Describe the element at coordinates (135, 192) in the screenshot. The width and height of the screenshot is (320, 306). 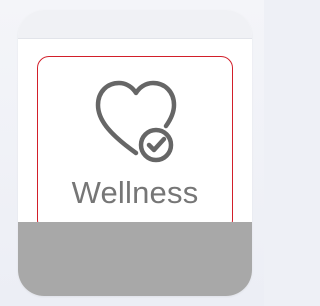
I see `tile-label: Wellness` at that location.